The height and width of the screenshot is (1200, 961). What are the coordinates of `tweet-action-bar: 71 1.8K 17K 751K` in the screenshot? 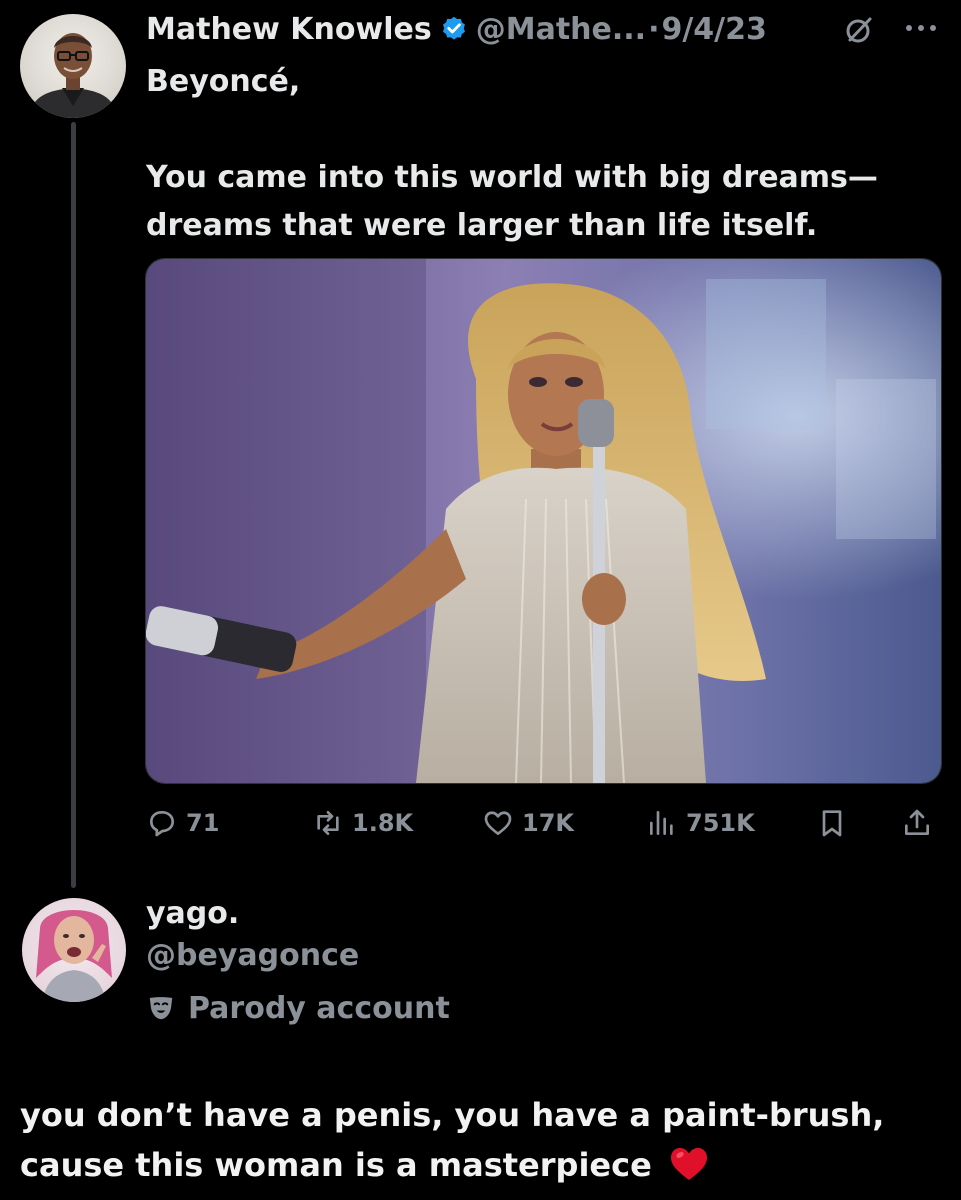 It's located at (546, 823).